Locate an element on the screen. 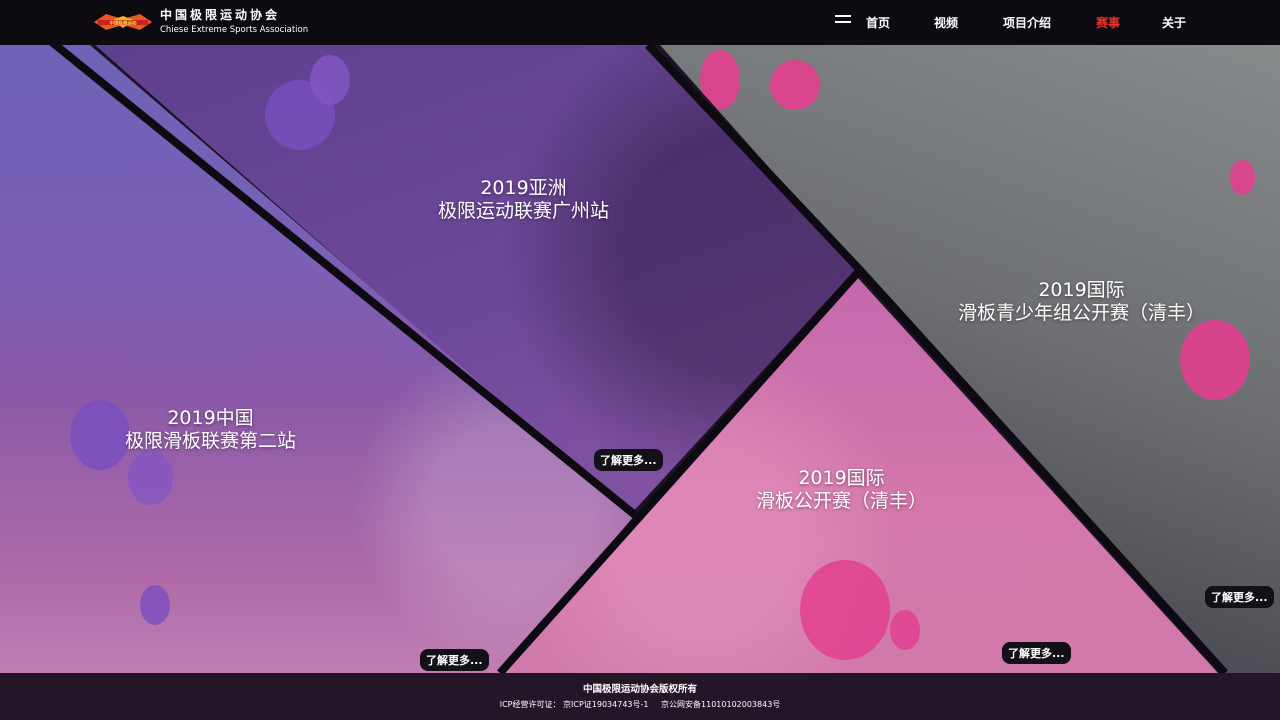 Image resolution: width=1280 pixels, height=720 pixels. event-title-line2: 滑板青少年组公开赛（清丰） is located at coordinates (1082, 313).